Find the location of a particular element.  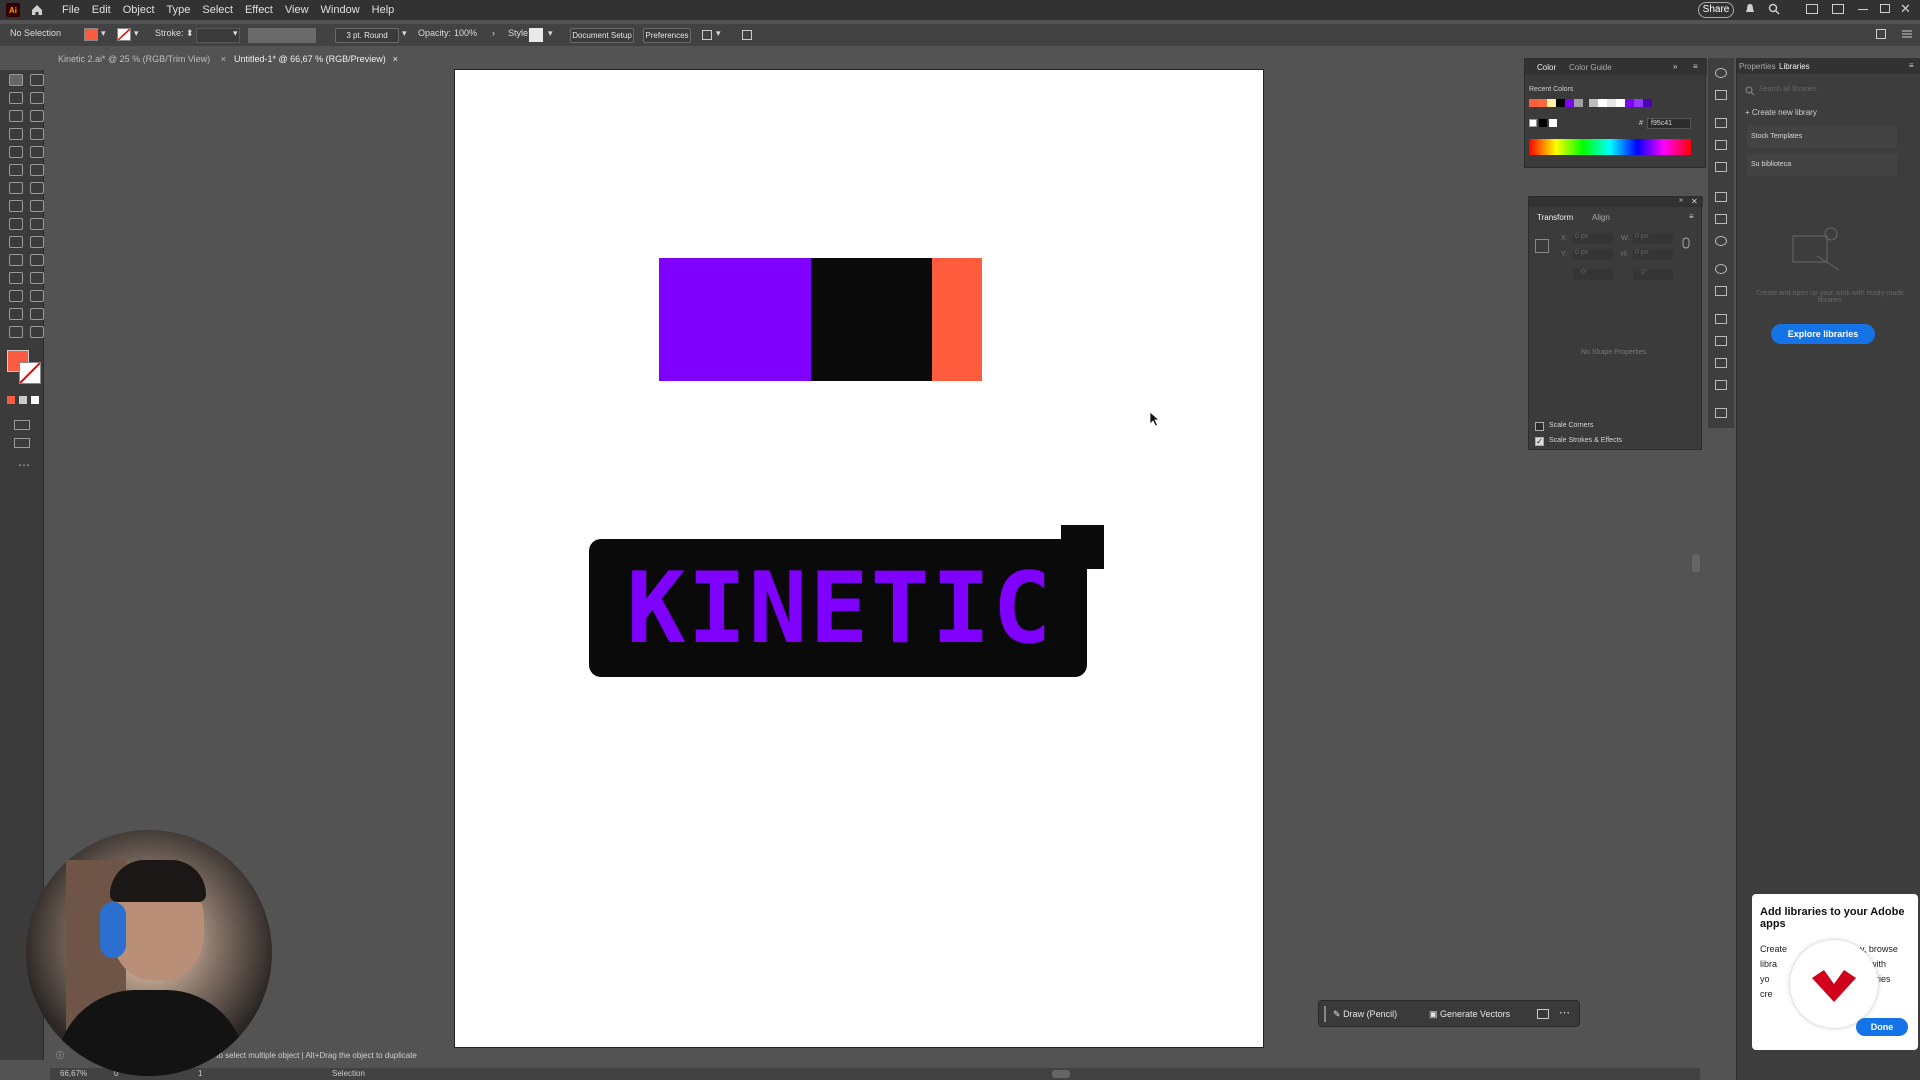

opacity-value: 100% is located at coordinates (465, 33).